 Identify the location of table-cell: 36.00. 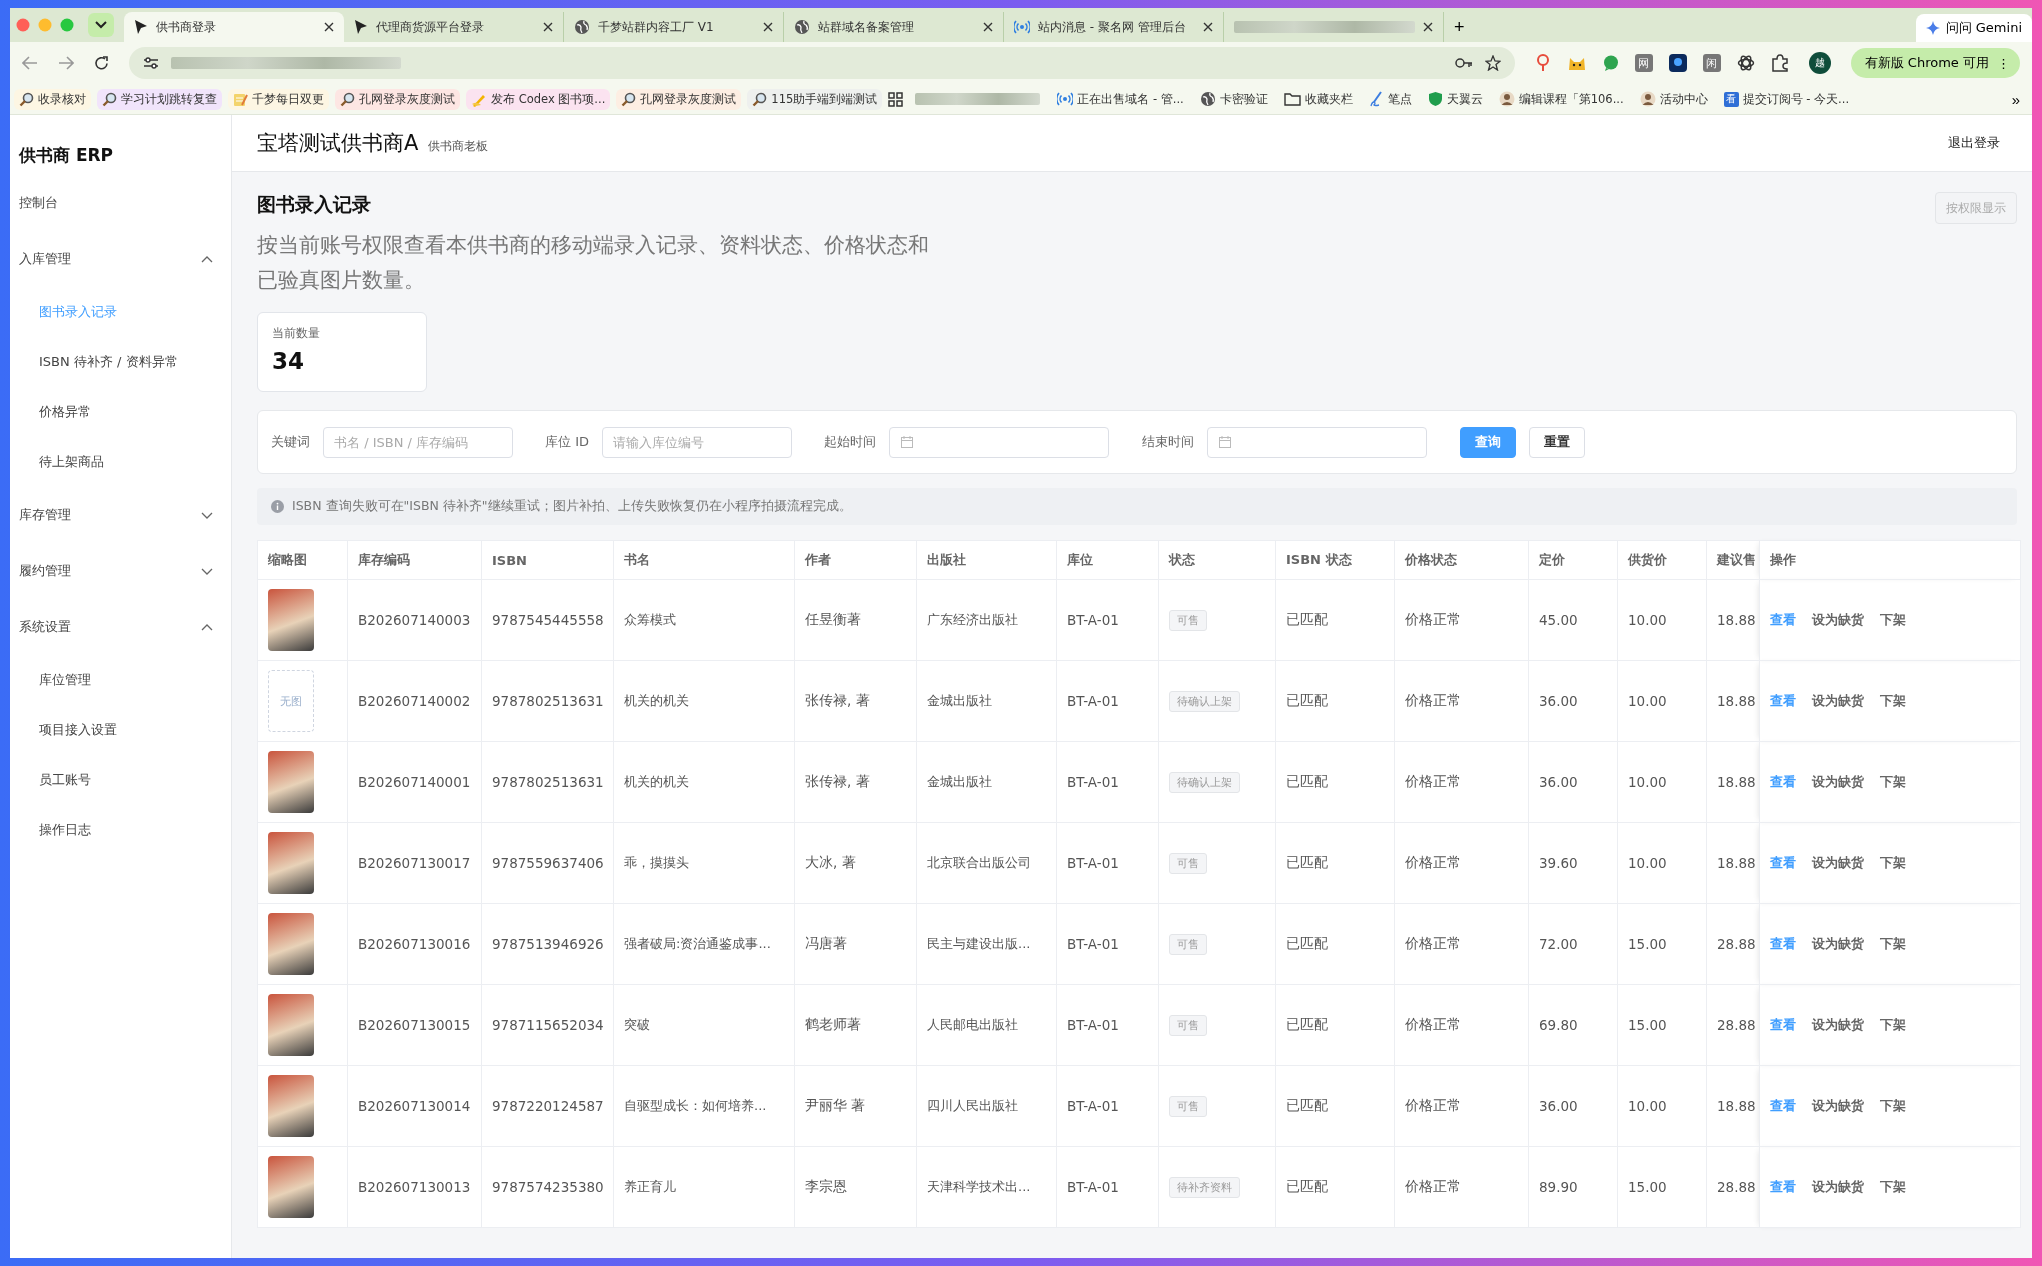
(1573, 782).